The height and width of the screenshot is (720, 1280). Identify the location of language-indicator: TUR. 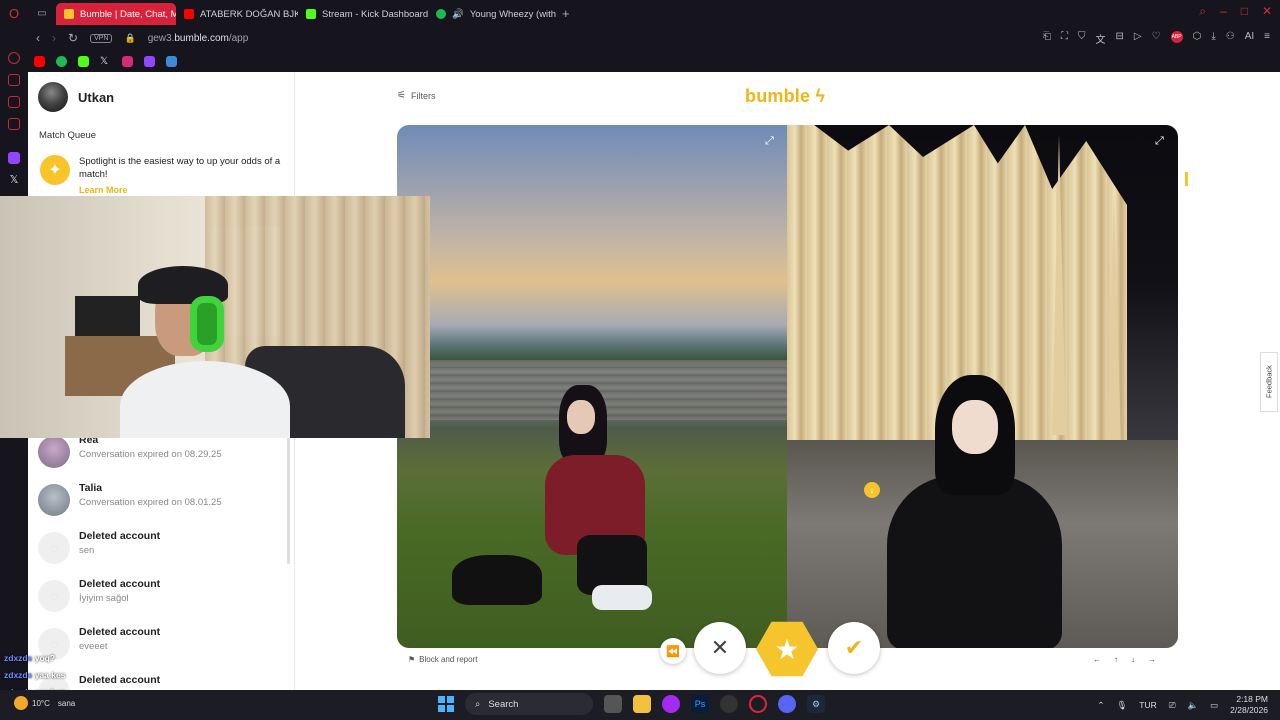
(1147, 705).